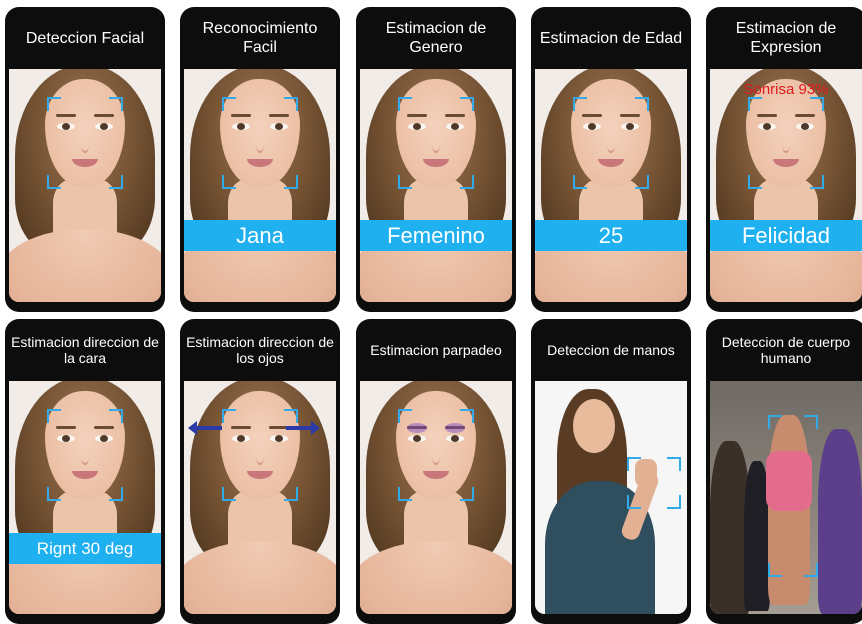 This screenshot has height=624, width=862. I want to click on face-photo: 25, so click(611, 185).